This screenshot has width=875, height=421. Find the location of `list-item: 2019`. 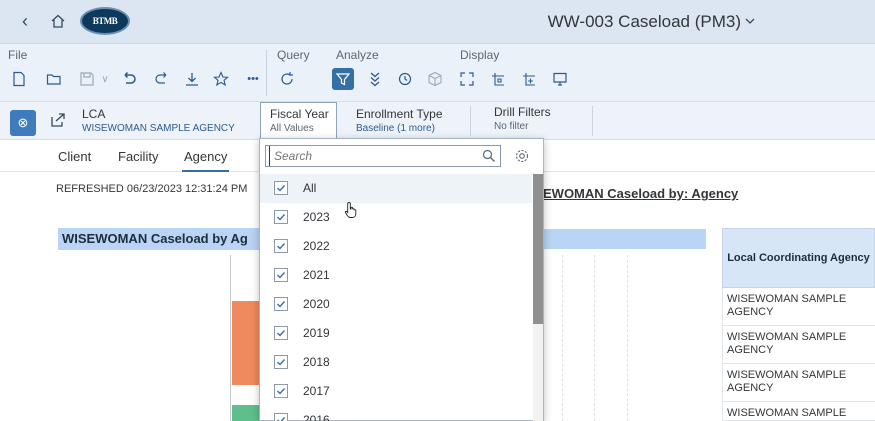

list-item: 2019 is located at coordinates (396, 333).